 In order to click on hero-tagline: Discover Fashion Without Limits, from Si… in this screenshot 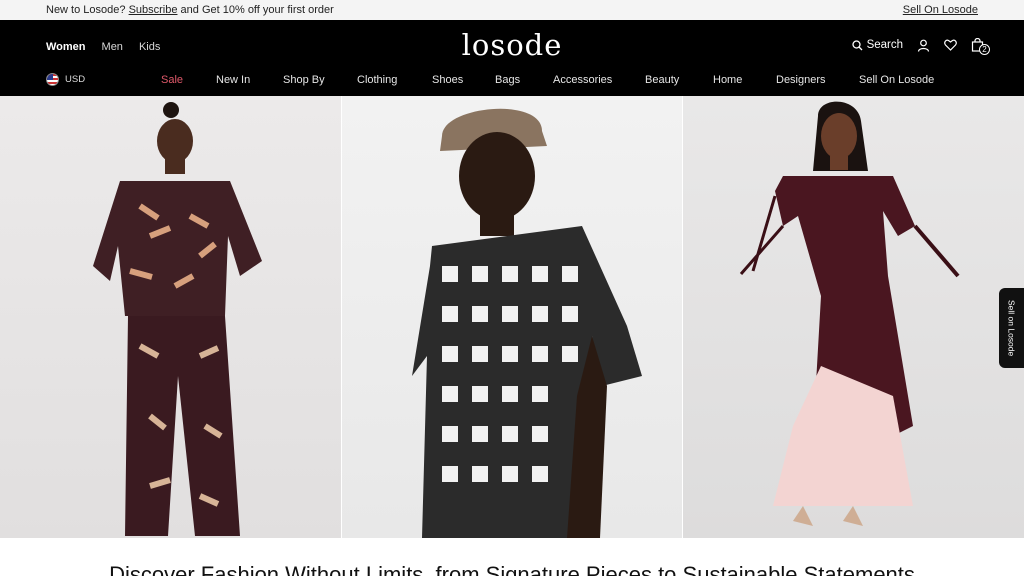, I will do `click(512, 569)`.